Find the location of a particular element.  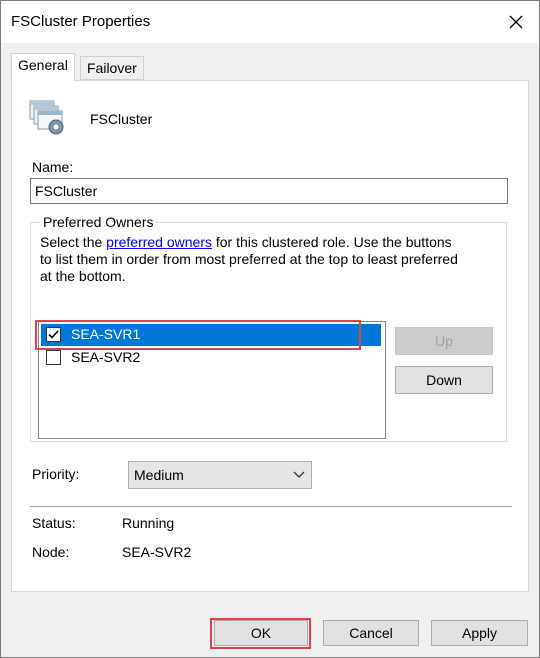

tab-failover: Failover is located at coordinates (112, 68).